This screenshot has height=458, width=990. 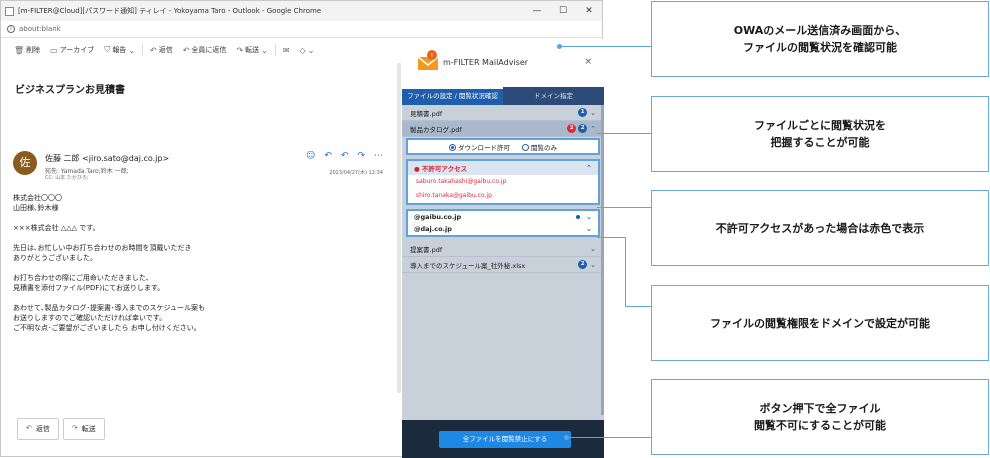 I want to click on envelope-icon: ✉, so click(x=286, y=50).